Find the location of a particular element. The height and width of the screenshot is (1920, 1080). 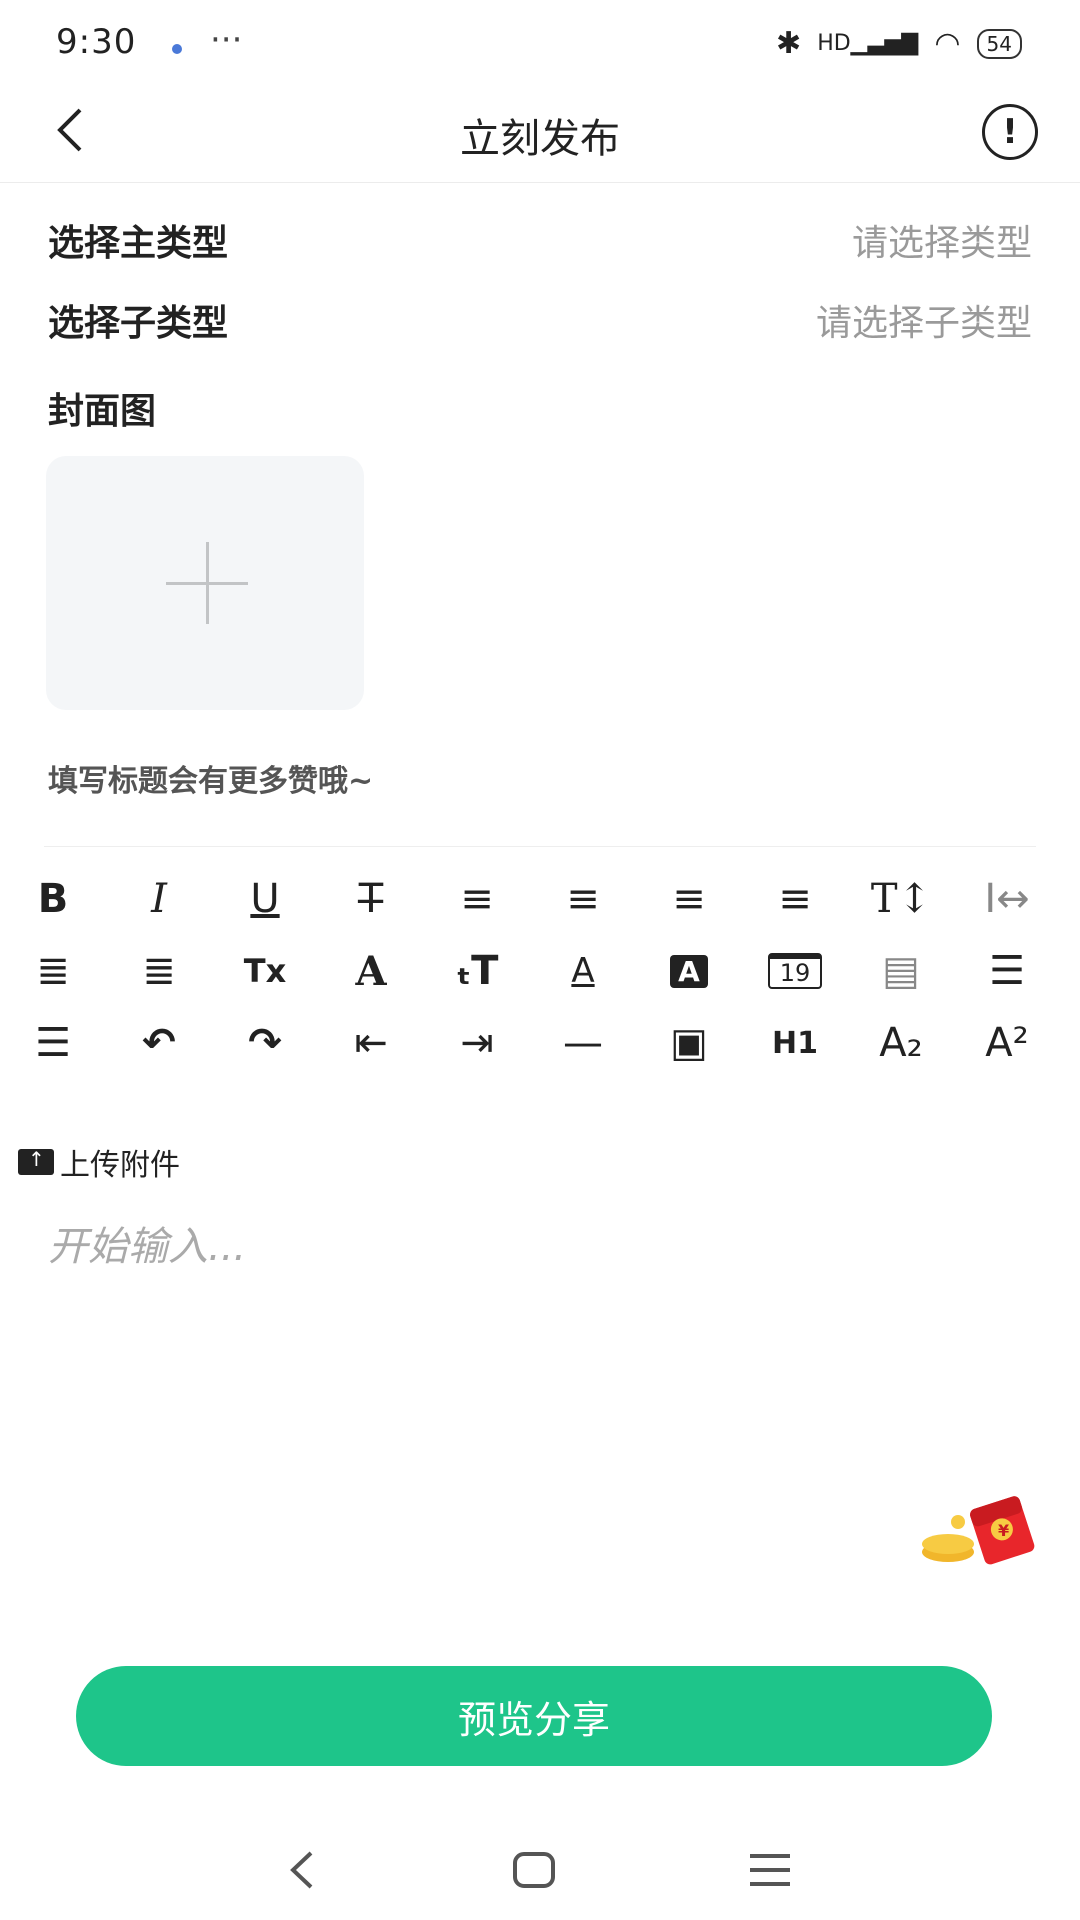

cover-upload-button is located at coordinates (205, 583).